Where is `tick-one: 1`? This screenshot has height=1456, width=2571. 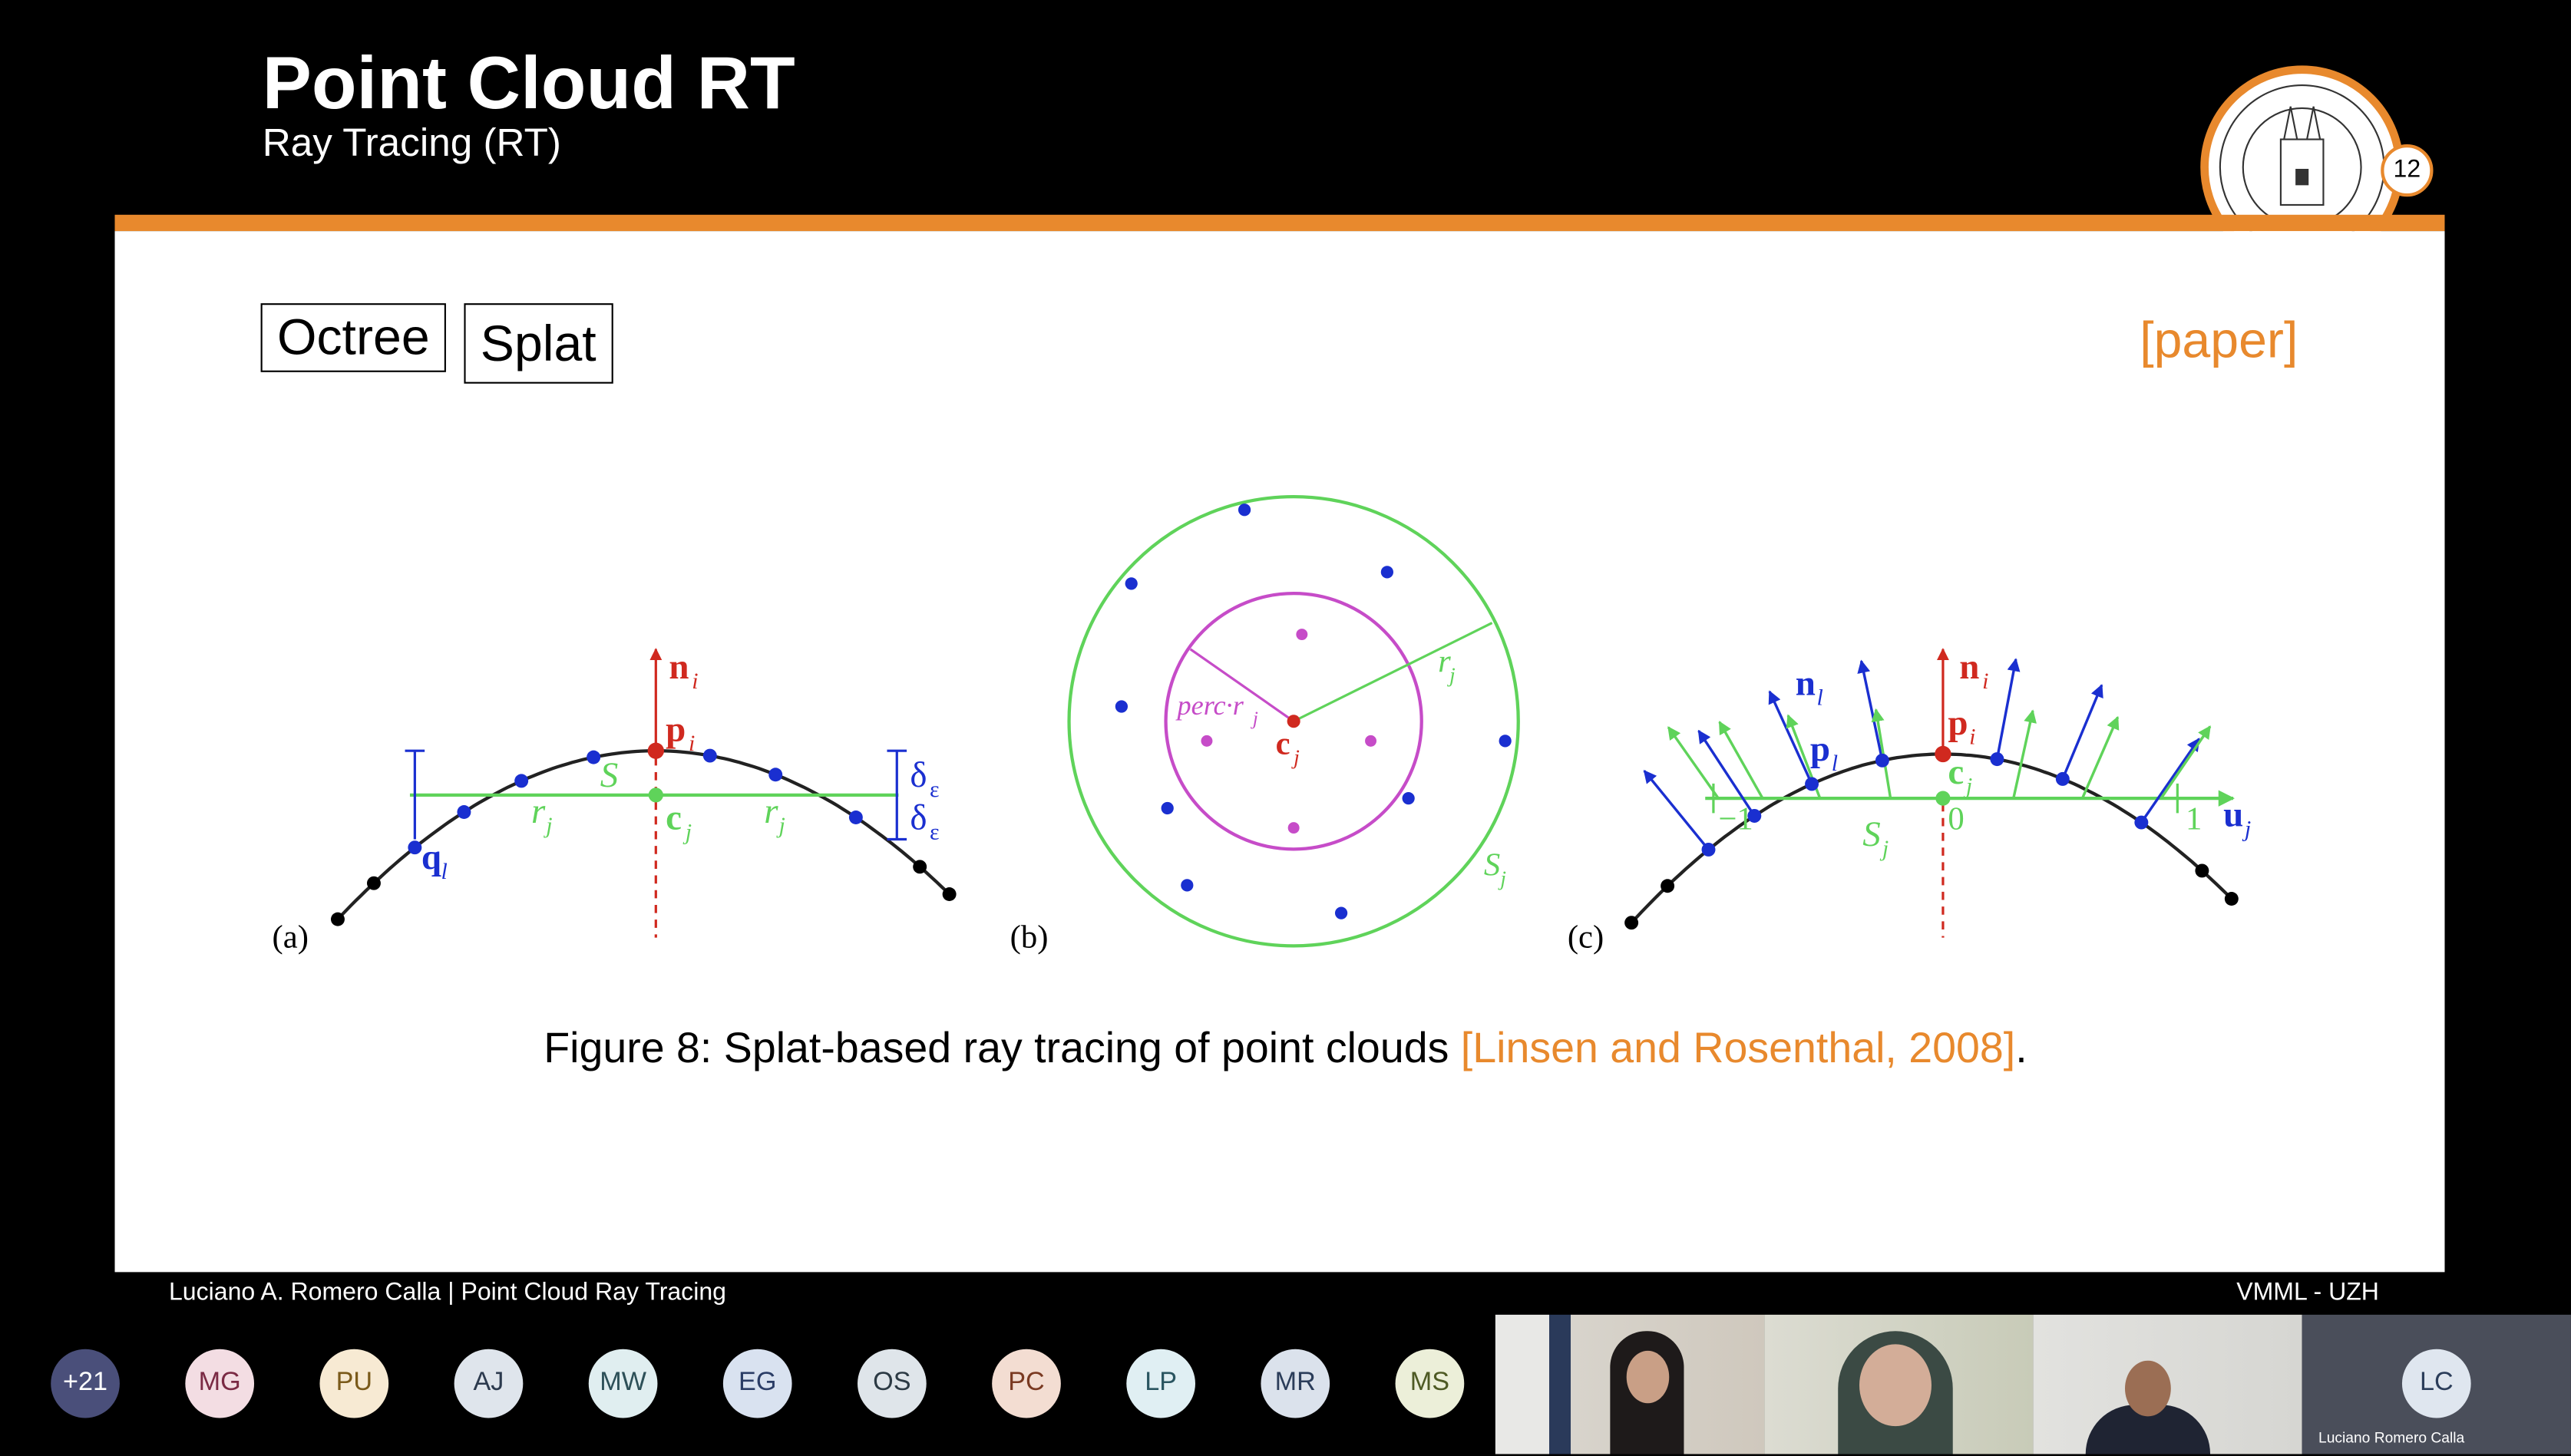 tick-one: 1 is located at coordinates (2194, 819).